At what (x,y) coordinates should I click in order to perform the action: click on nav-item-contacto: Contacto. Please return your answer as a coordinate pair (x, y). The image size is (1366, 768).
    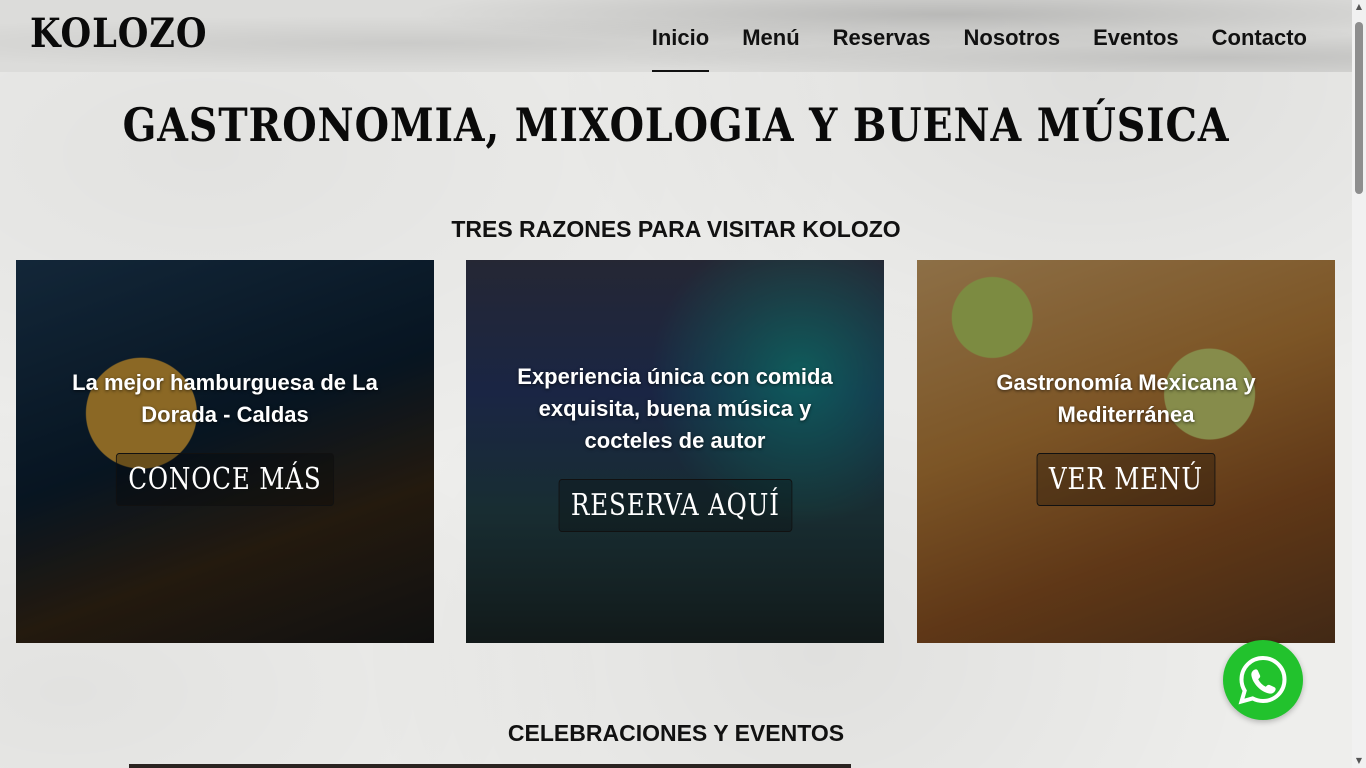
    Looking at the image, I should click on (1259, 47).